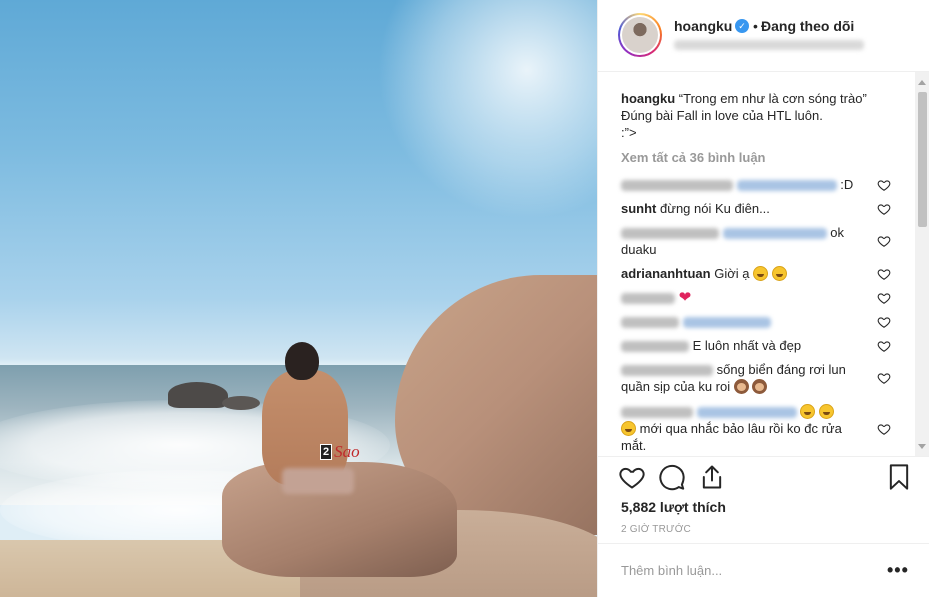 The image size is (929, 597). I want to click on comment-row, so click(756, 321).